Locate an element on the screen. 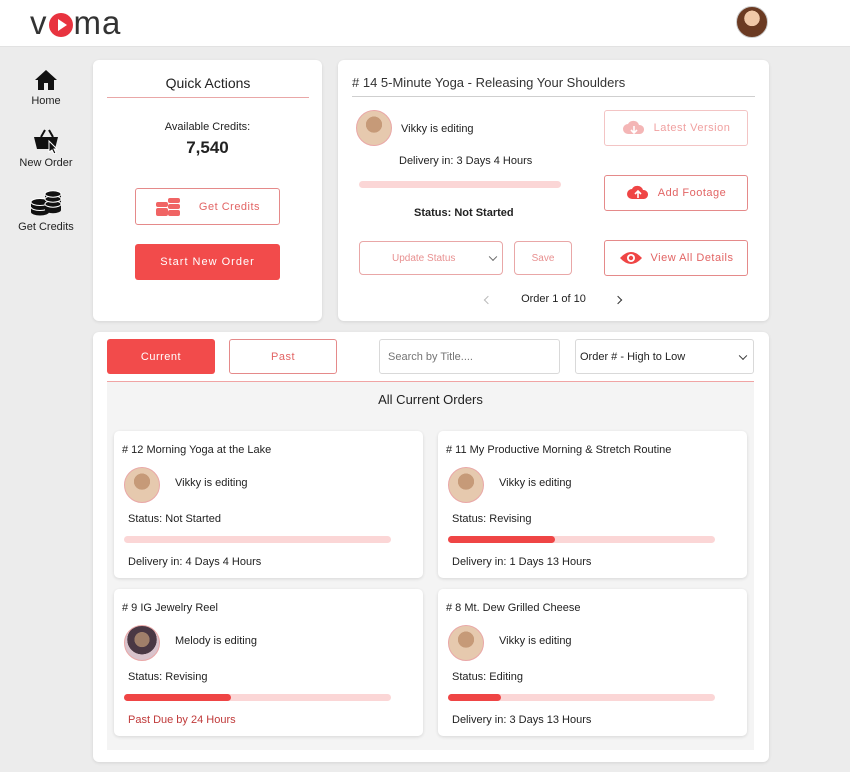 The height and width of the screenshot is (772, 850). orders-heading: All Current Orders is located at coordinates (430, 399).